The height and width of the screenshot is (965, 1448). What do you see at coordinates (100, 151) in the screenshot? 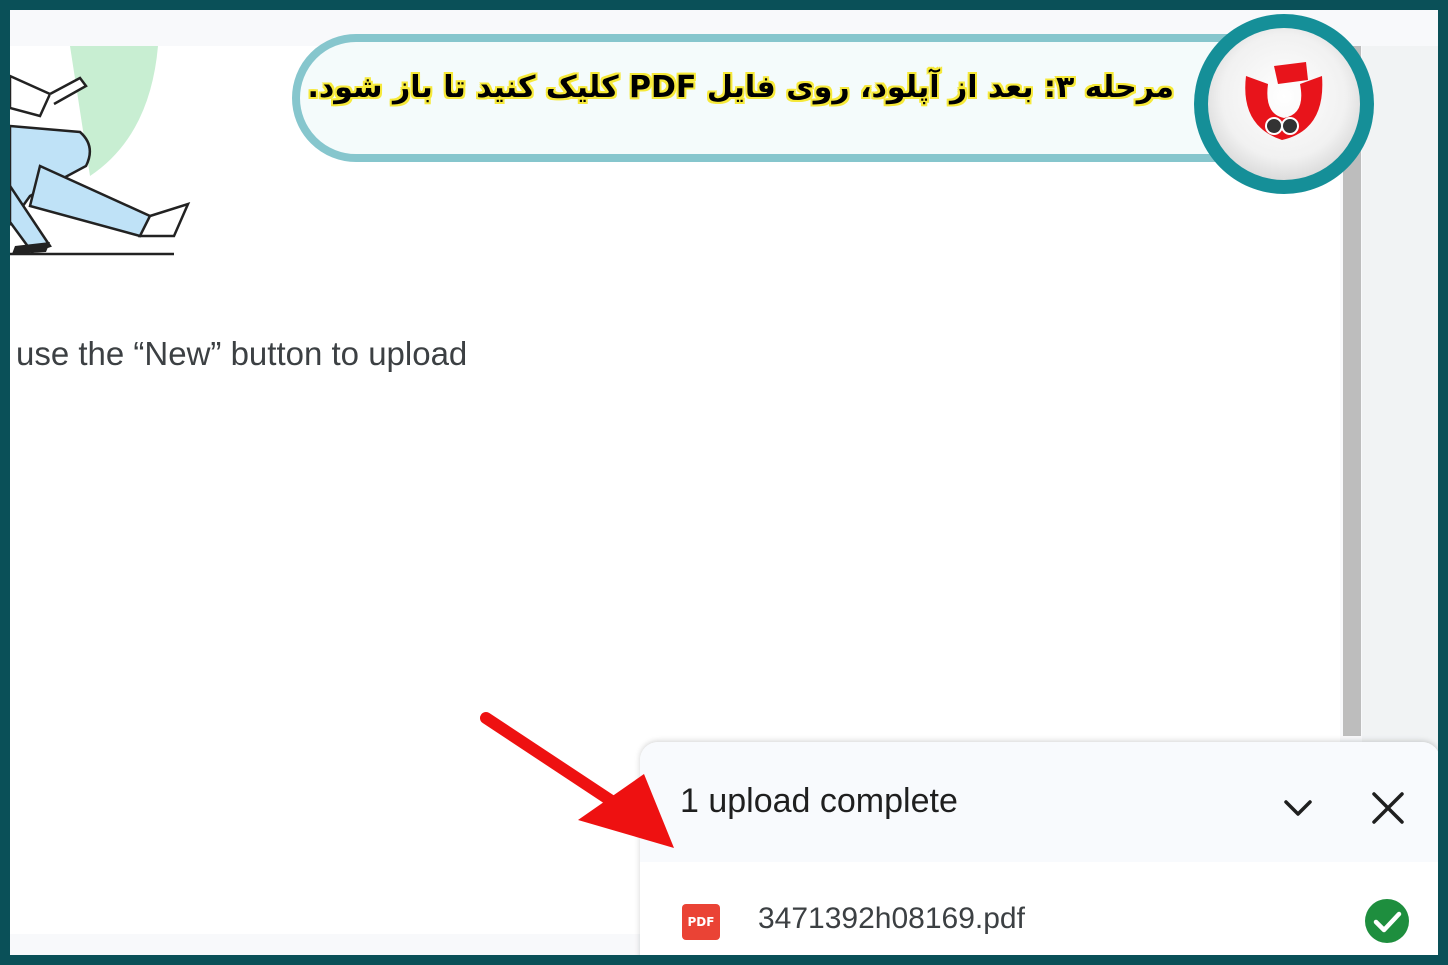
I see `empty-state-illustration` at bounding box center [100, 151].